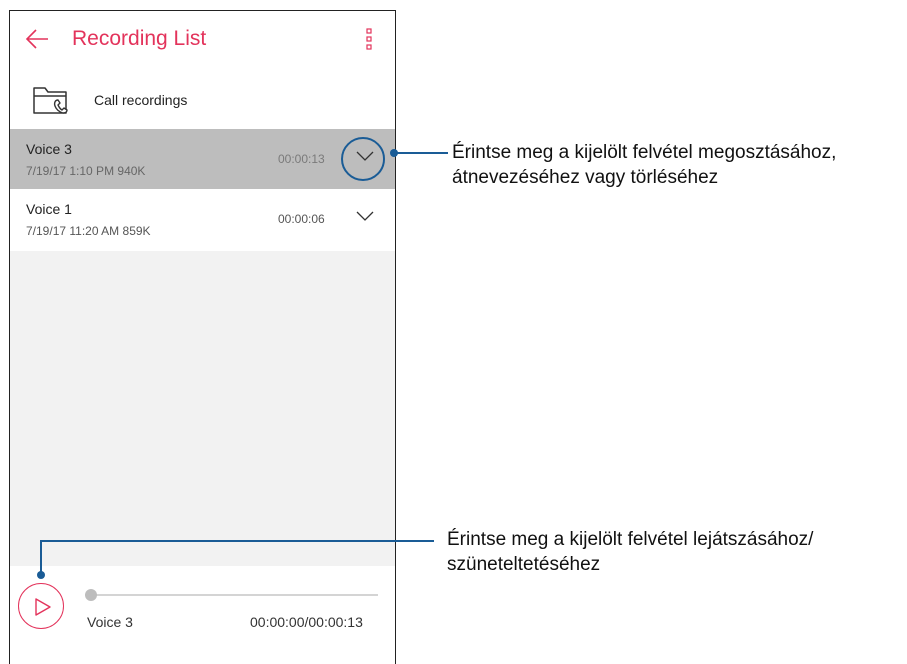  Describe the element at coordinates (363, 159) in the screenshot. I see `highlight-ring` at that location.